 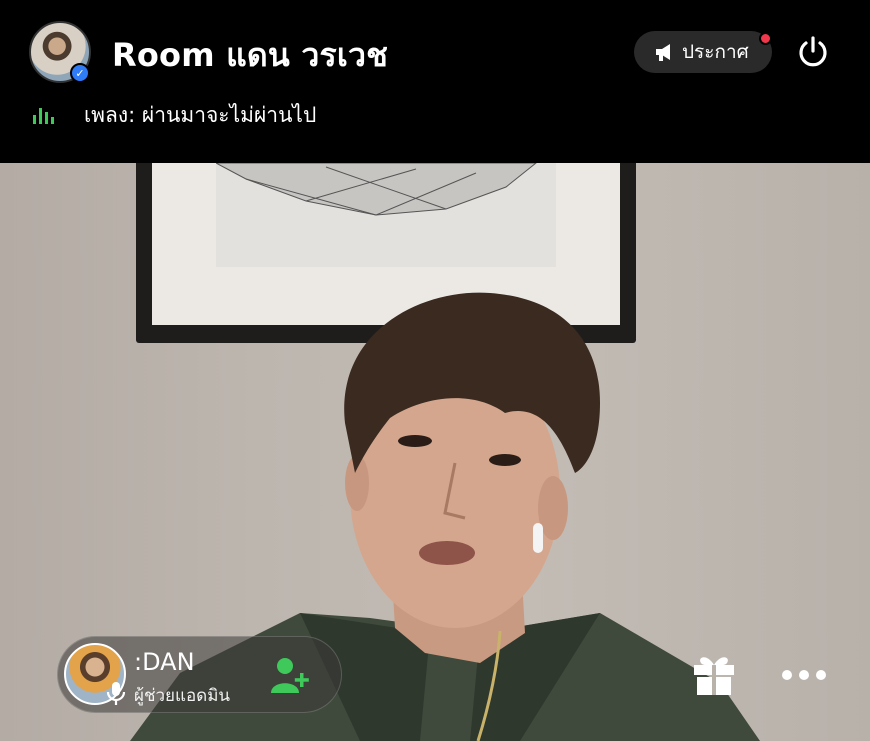 I want to click on power-icon, so click(x=813, y=52).